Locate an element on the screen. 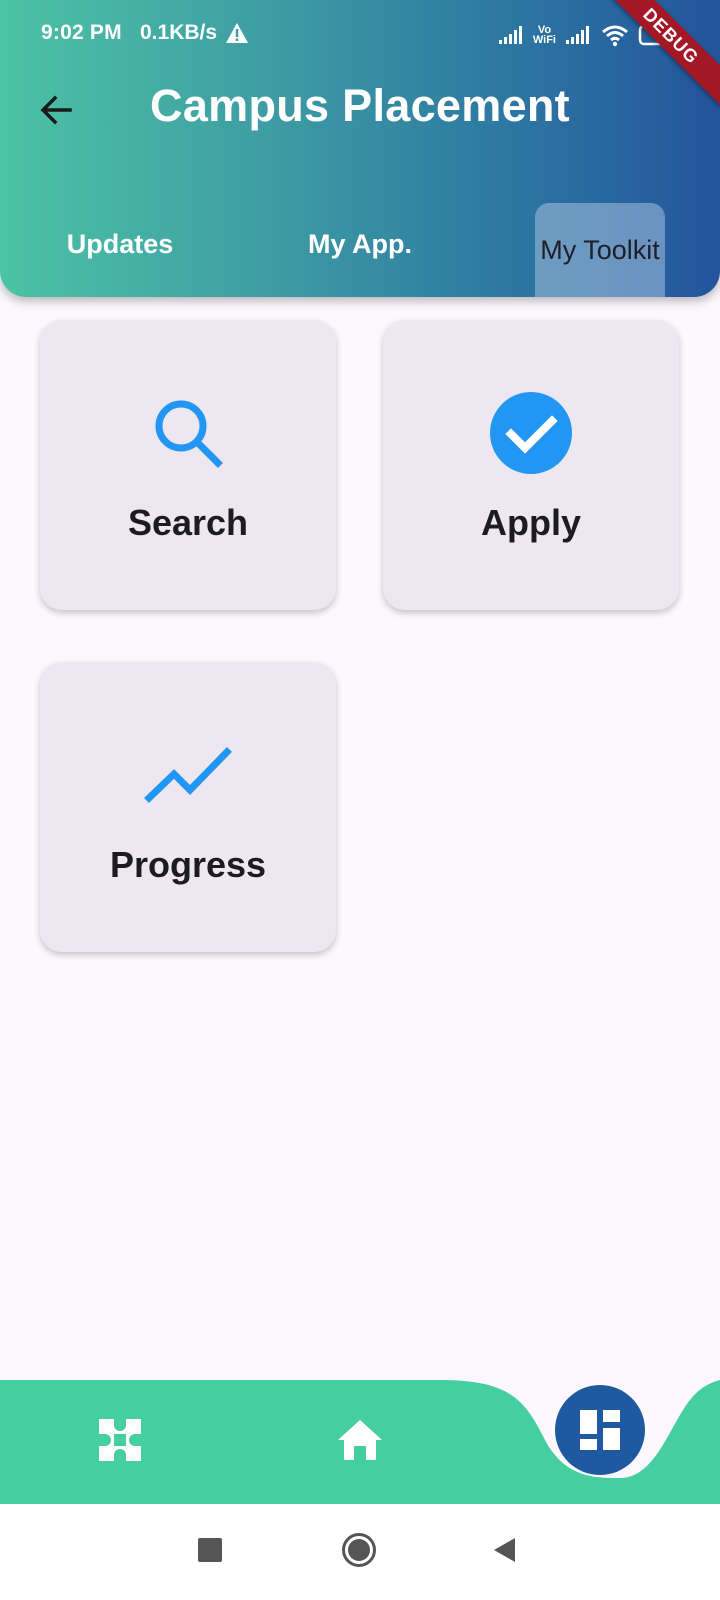  nav-home is located at coordinates (360, 1440).